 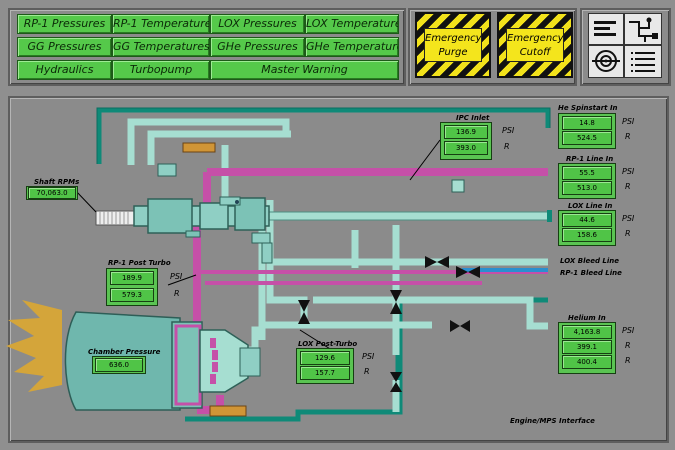 I want to click on helium-in-r-value-1: 399.1, so click(x=587, y=347).